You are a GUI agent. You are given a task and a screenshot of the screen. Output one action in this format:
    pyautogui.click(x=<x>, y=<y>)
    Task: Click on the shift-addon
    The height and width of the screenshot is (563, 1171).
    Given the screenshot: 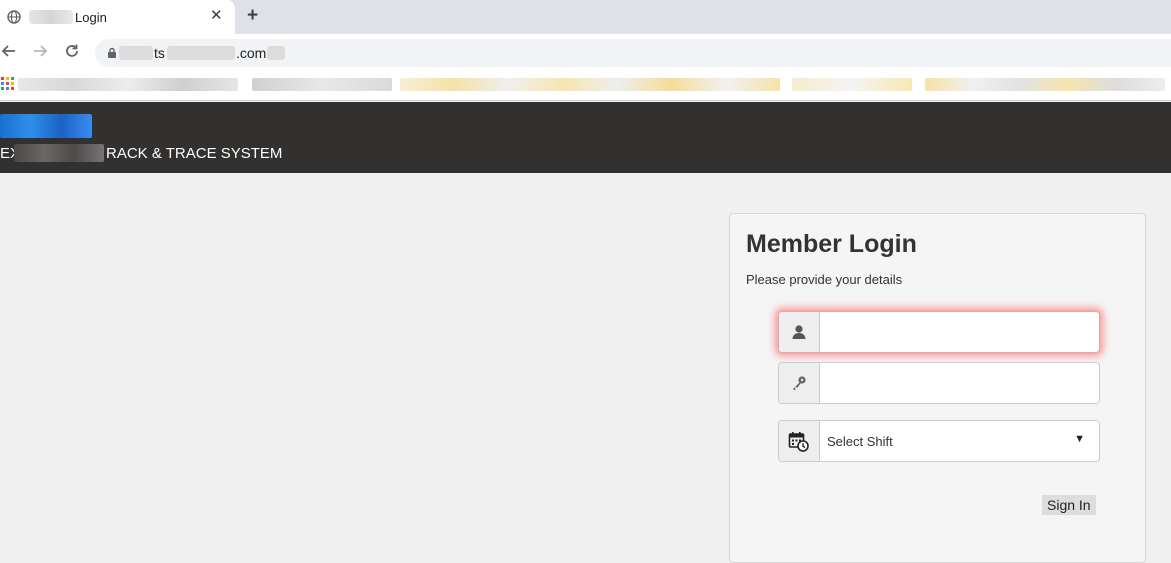 What is the action you would take?
    pyautogui.click(x=799, y=441)
    